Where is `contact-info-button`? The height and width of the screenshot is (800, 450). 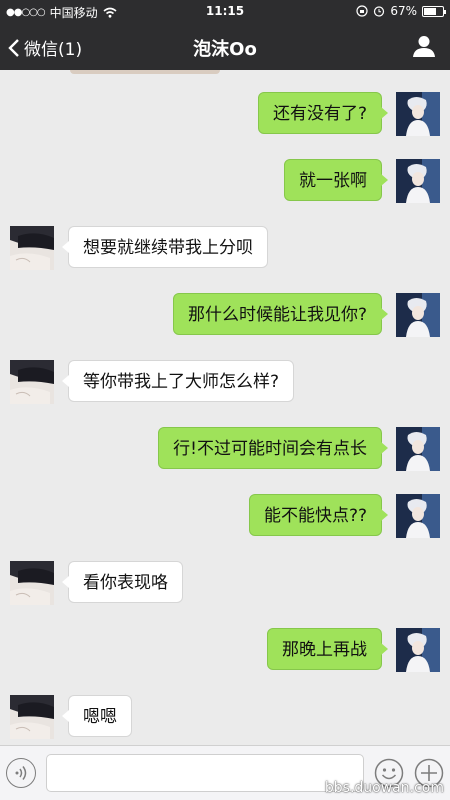
contact-info-button is located at coordinates (424, 48).